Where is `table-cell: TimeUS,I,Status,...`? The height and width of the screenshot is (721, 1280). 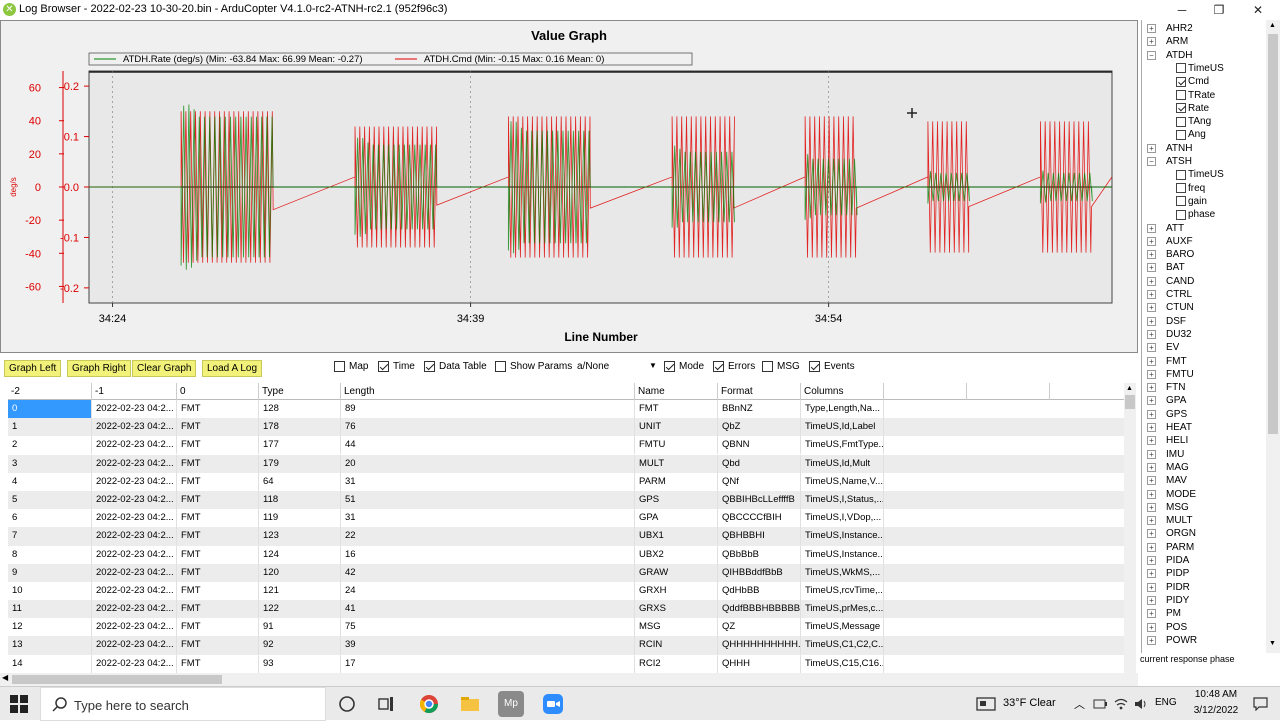 table-cell: TimeUS,I,Status,... is located at coordinates (842, 499).